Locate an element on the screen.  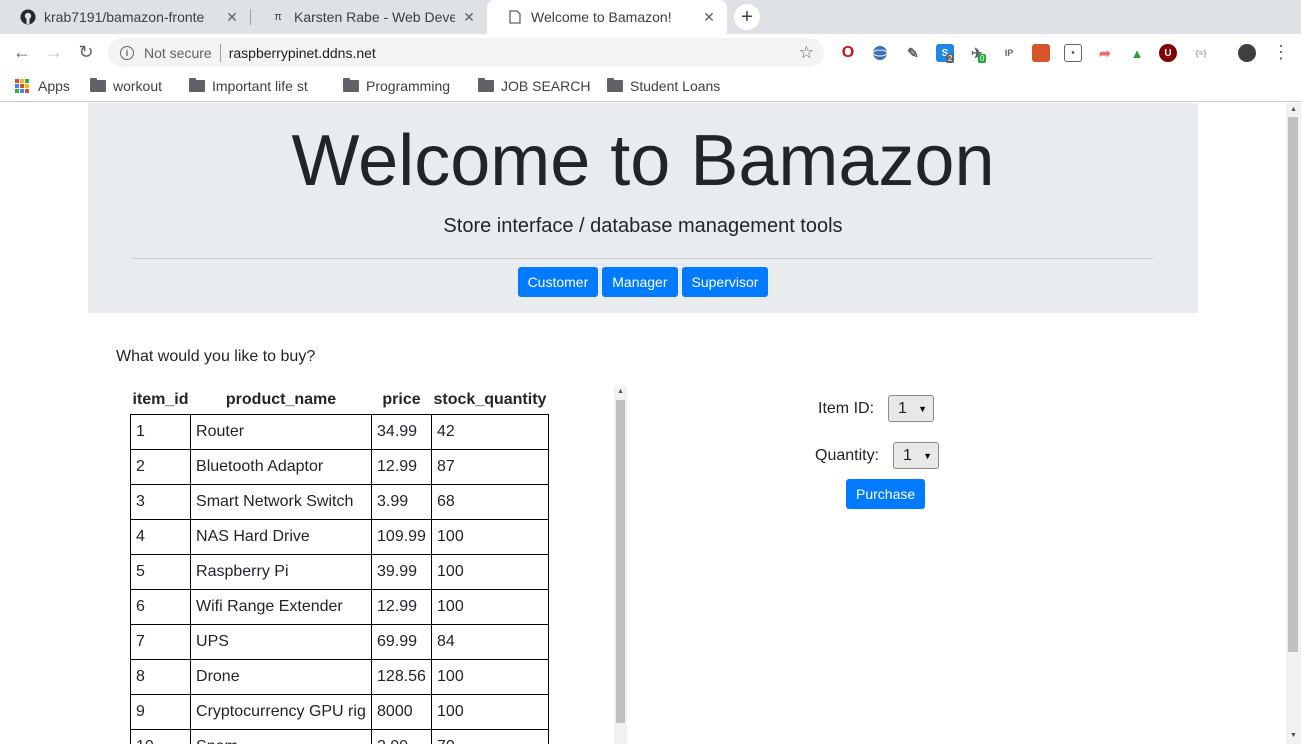
apps-grid-icon is located at coordinates (22, 86).